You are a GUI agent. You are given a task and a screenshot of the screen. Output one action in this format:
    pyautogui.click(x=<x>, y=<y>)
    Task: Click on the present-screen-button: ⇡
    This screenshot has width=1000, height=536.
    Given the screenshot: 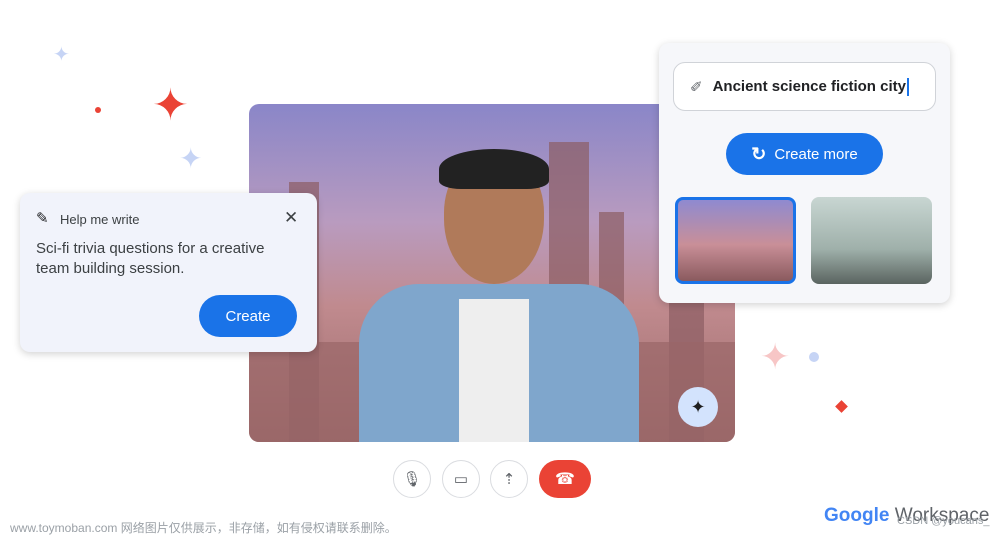 What is the action you would take?
    pyautogui.click(x=509, y=479)
    